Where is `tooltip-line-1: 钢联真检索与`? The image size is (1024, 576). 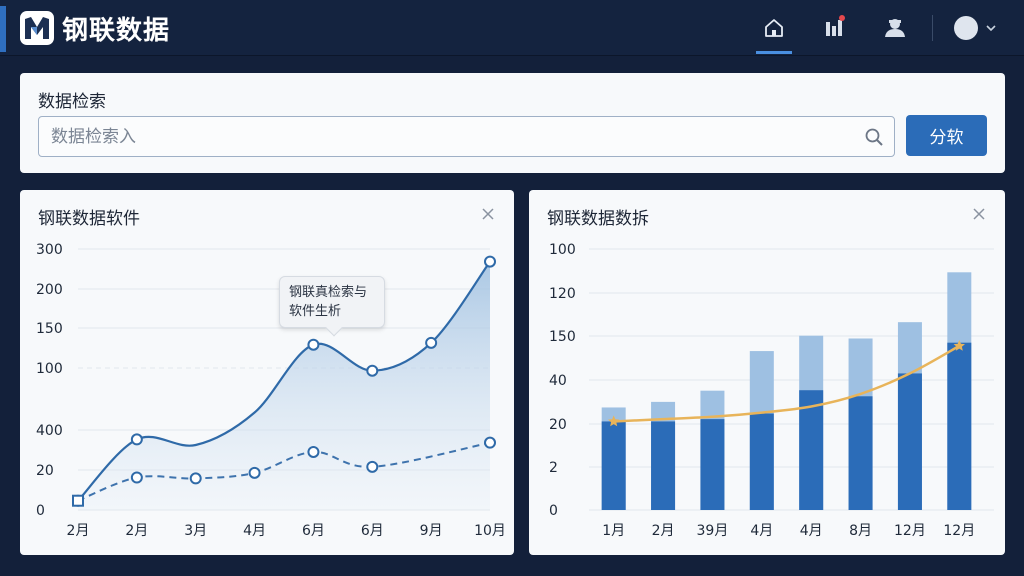 tooltip-line-1: 钢联真检索与 is located at coordinates (328, 292).